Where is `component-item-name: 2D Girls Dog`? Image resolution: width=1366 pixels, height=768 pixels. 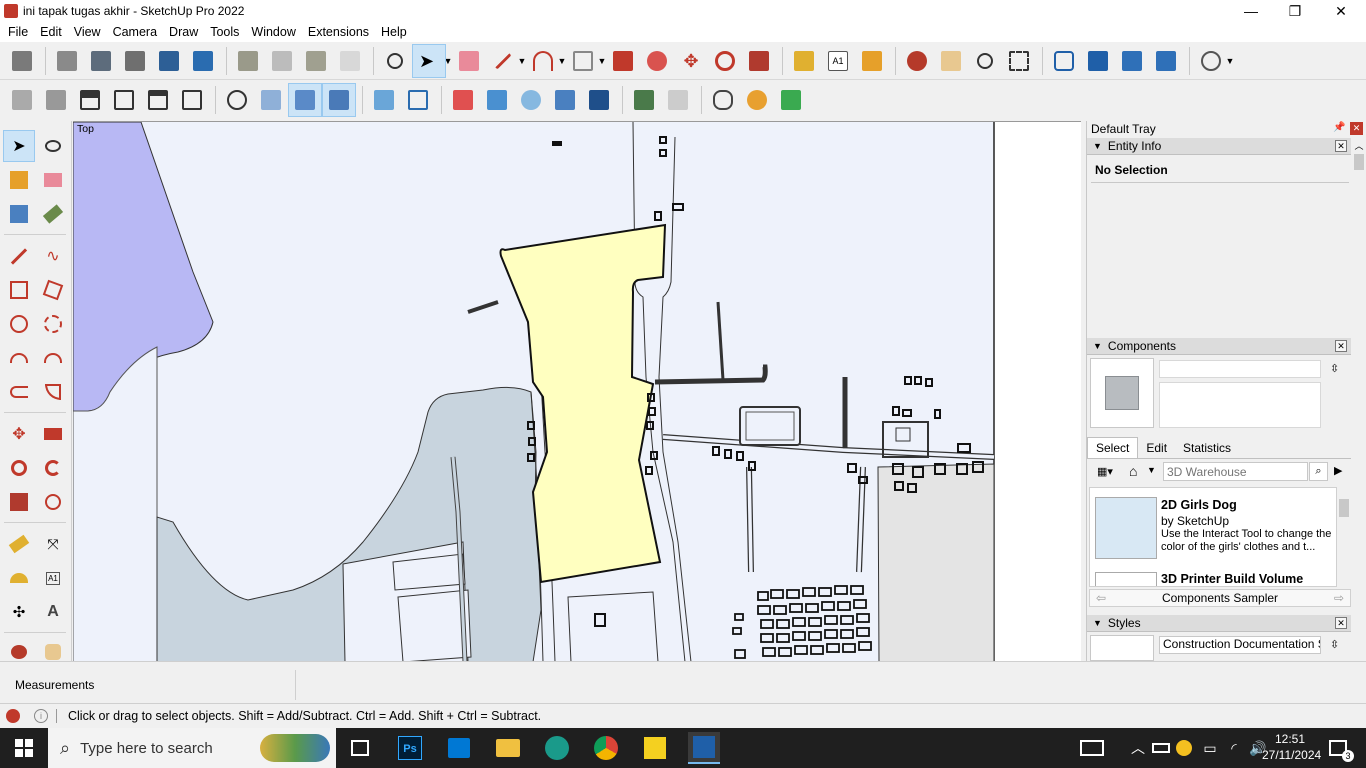 component-item-name: 2D Girls Dog is located at coordinates (1199, 505).